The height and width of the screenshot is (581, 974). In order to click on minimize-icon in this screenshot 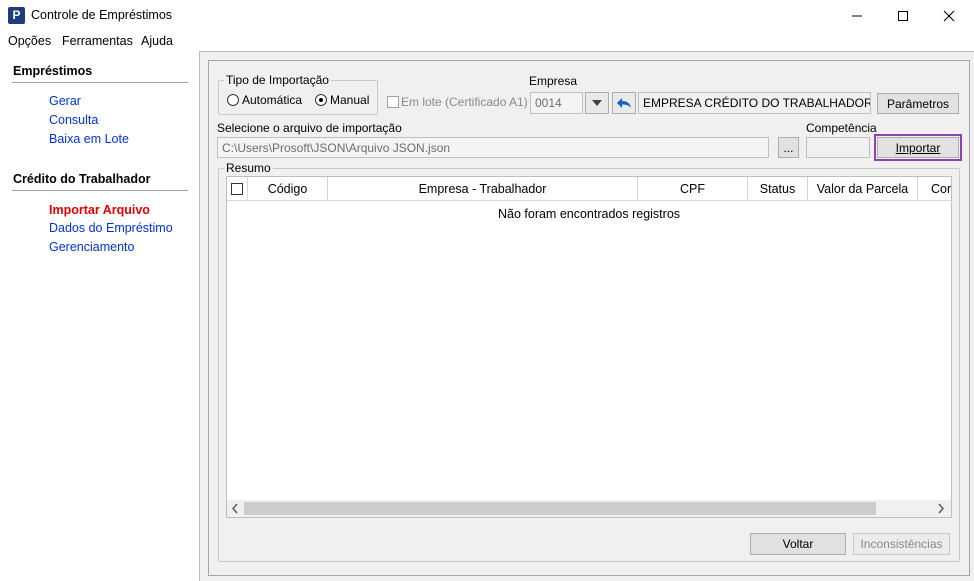, I will do `click(857, 15)`.